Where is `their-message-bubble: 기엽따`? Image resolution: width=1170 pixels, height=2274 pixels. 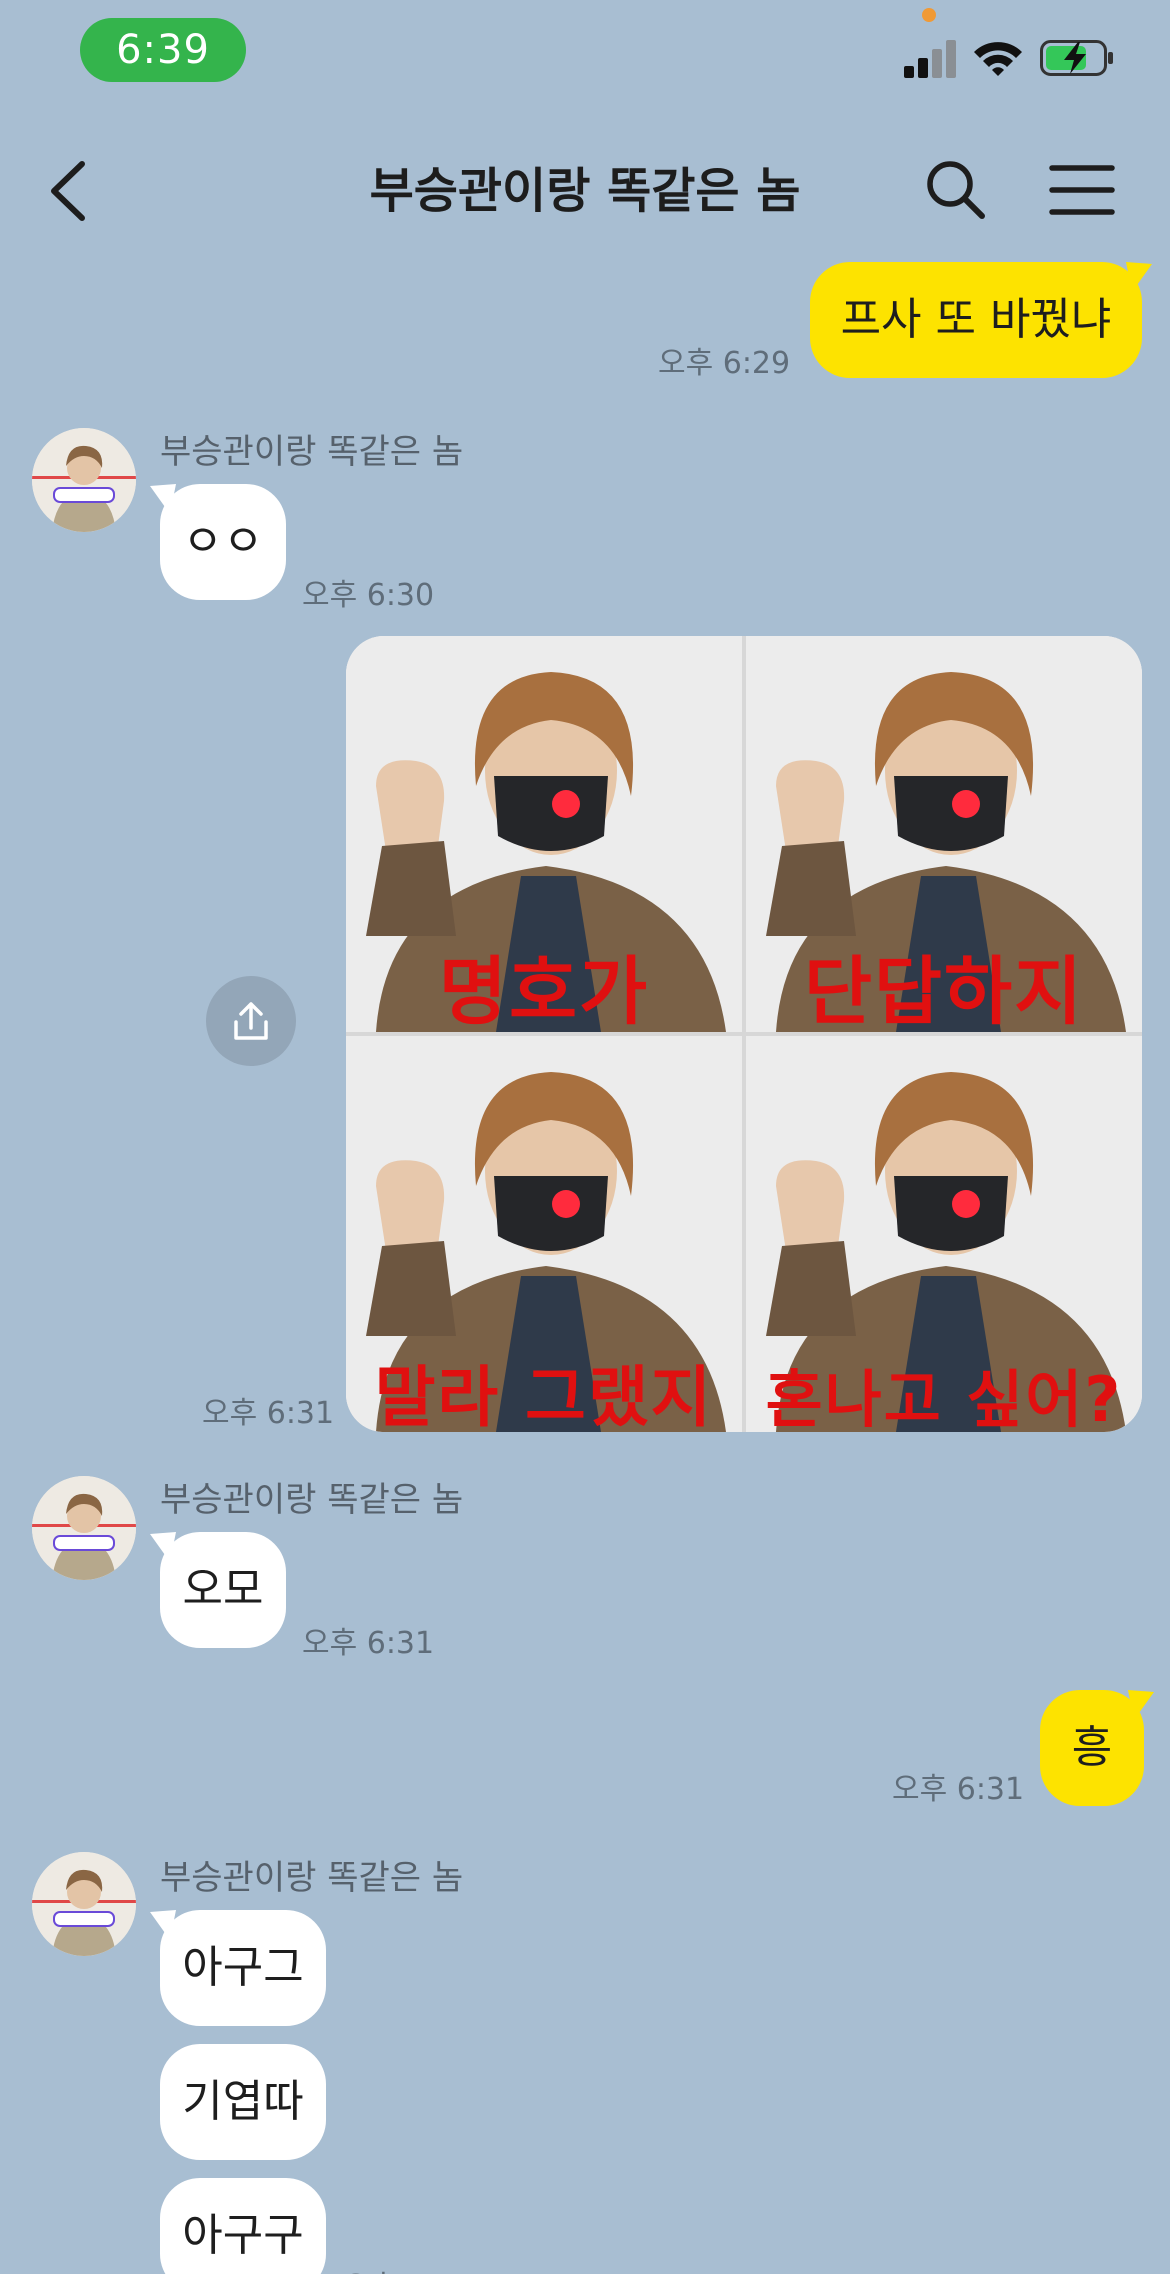
their-message-bubble: 기엽따 is located at coordinates (243, 2102).